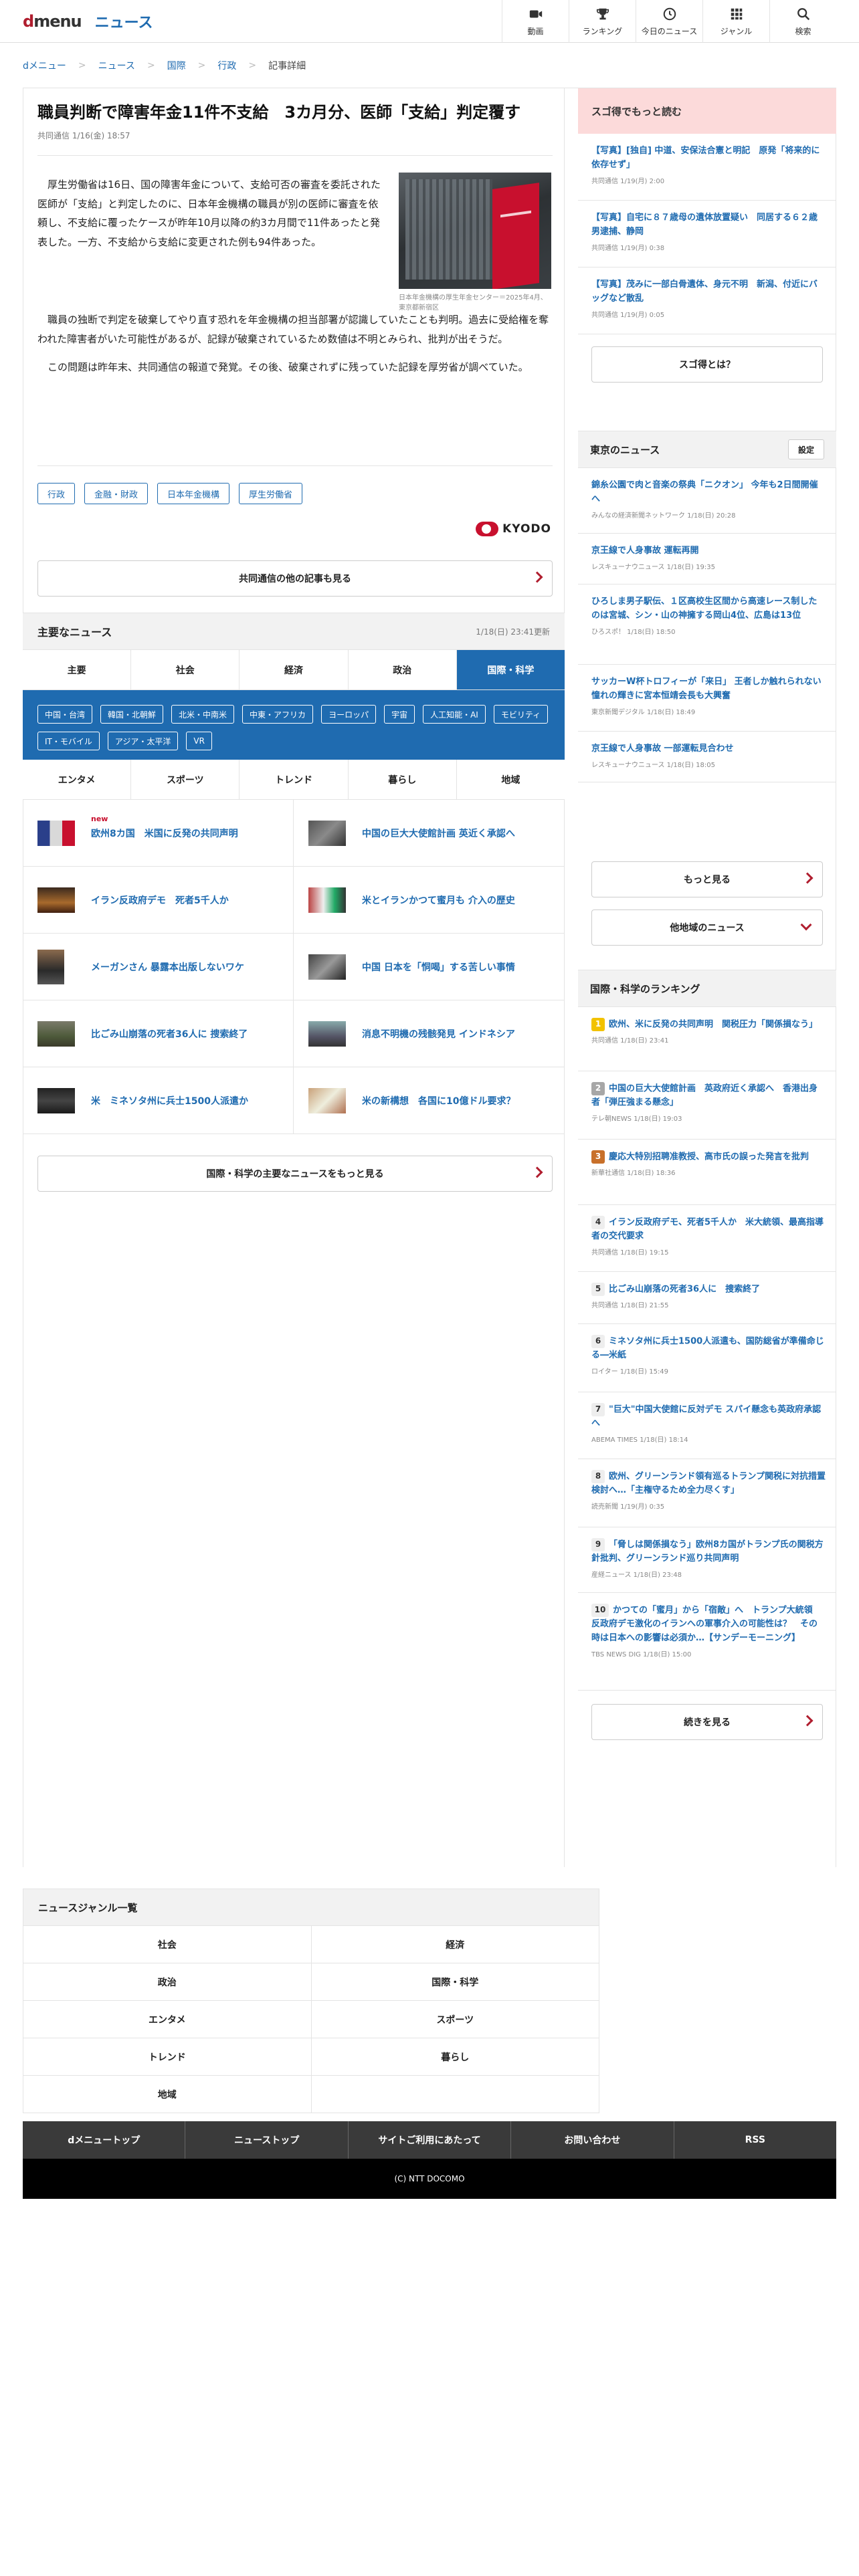  I want to click on service-name: ニュース, so click(124, 21).